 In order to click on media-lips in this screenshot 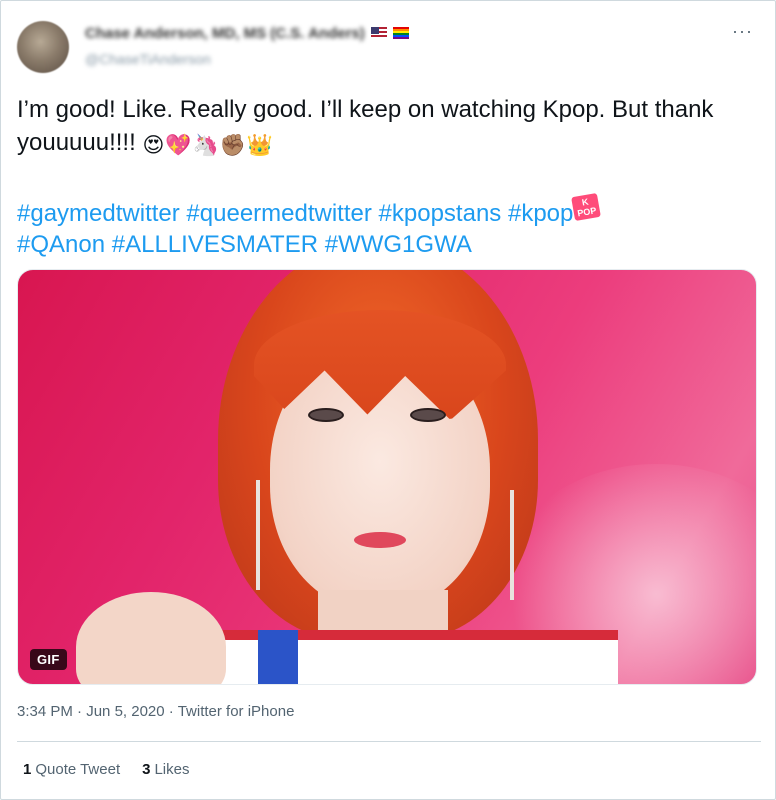, I will do `click(380, 540)`.